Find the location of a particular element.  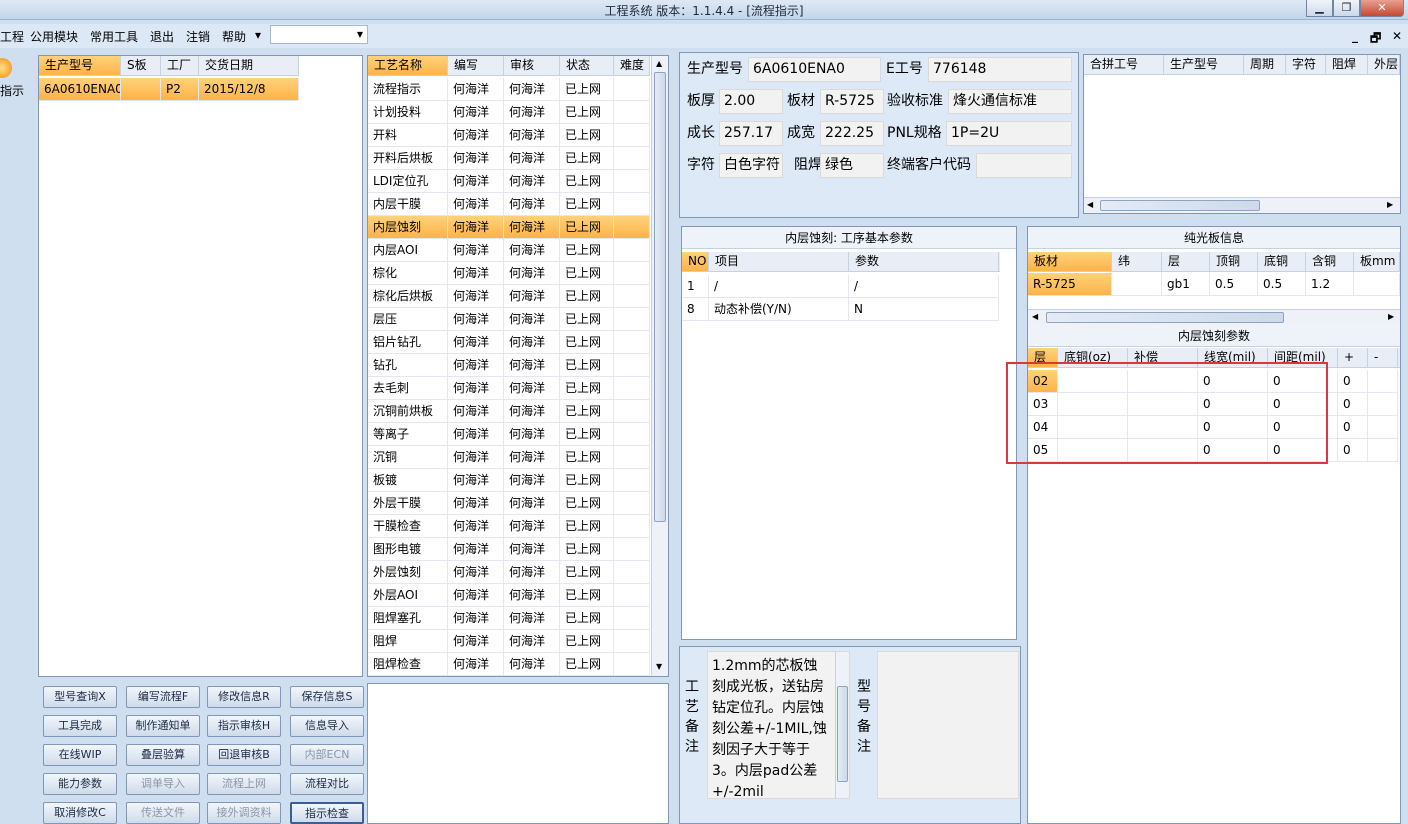

action-button: 内部ECN is located at coordinates (327, 755).